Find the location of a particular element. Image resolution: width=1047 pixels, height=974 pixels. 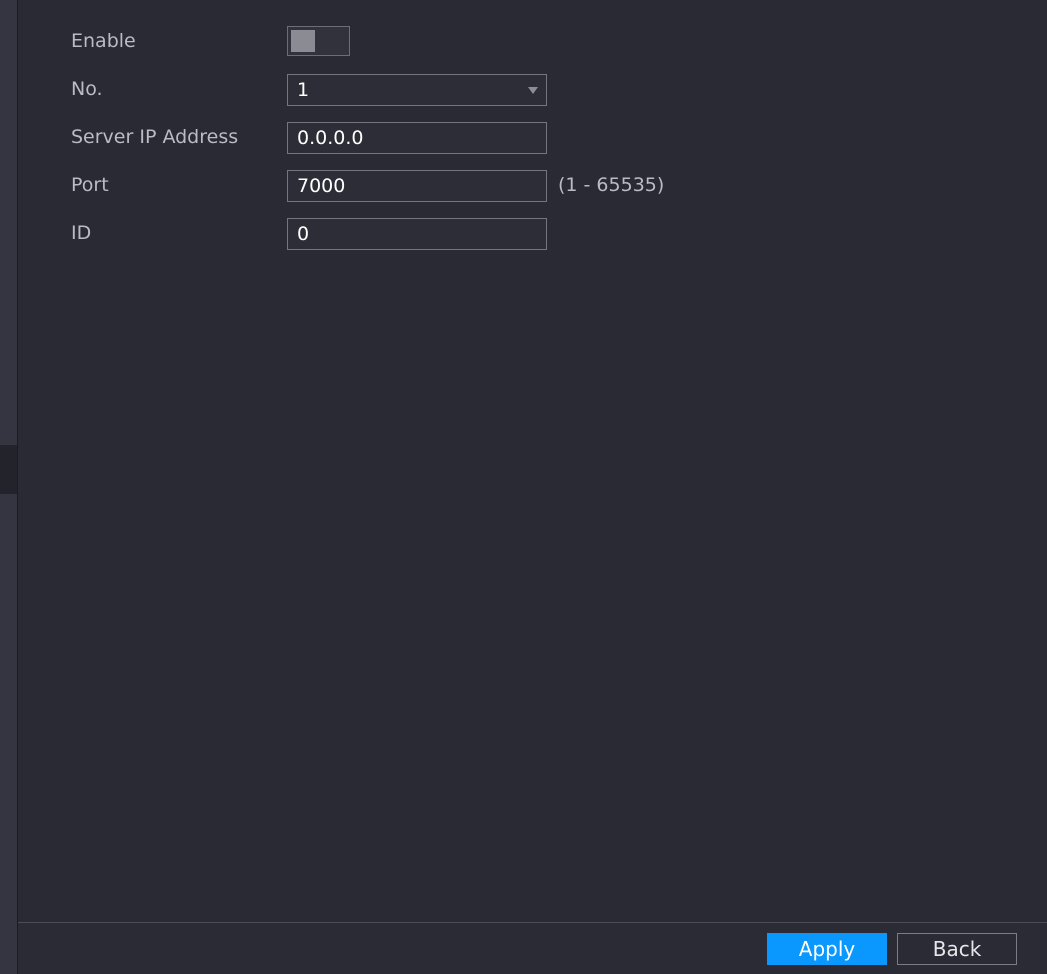

footer-bar is located at coordinates (532, 948).